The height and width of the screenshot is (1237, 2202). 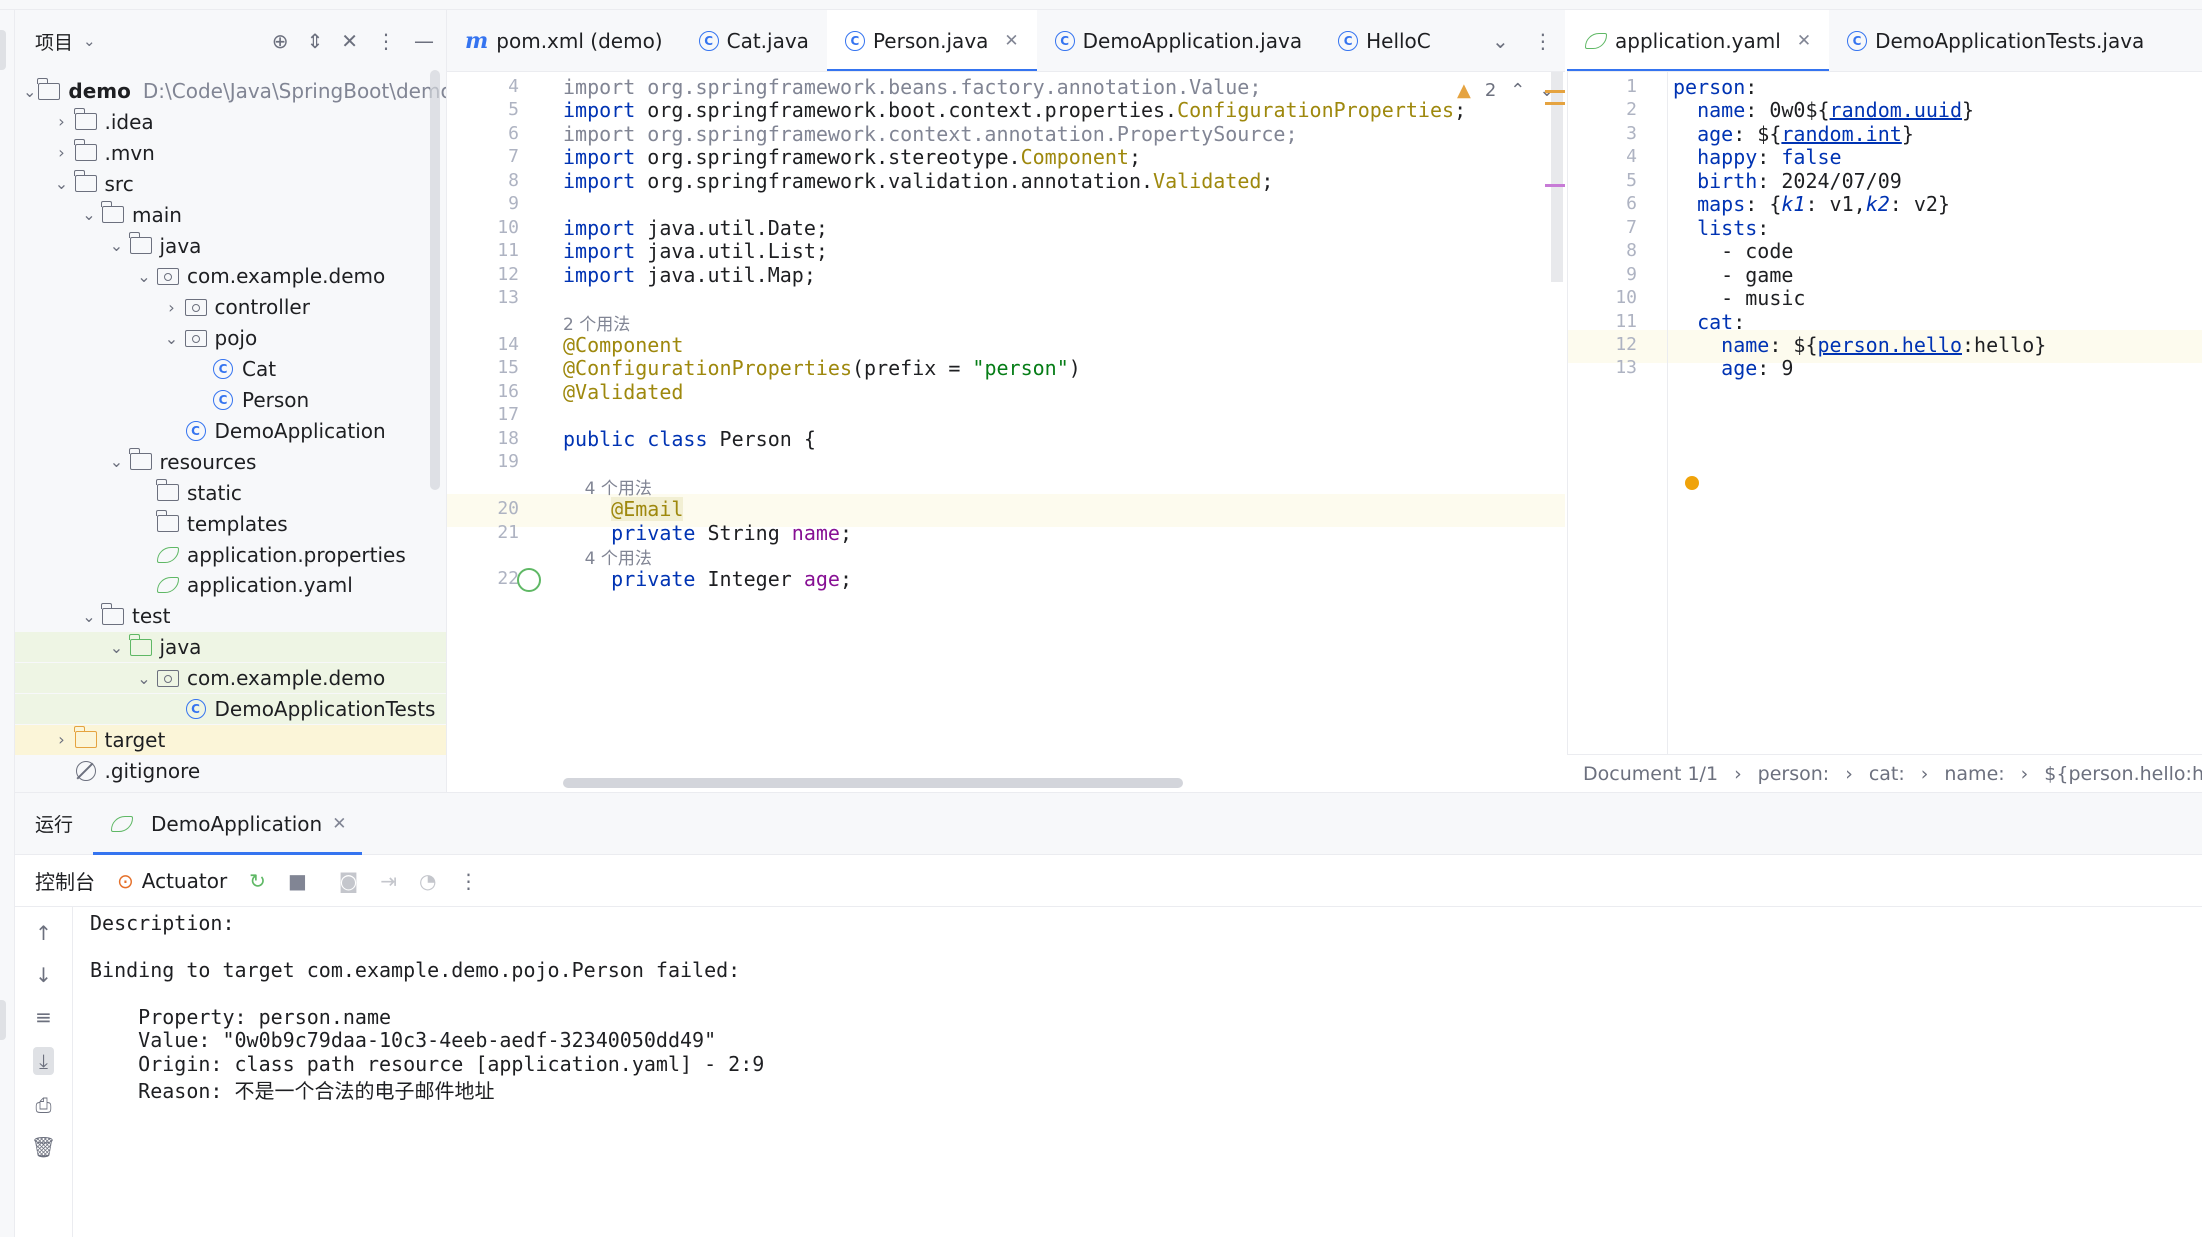 What do you see at coordinates (65, 880) in the screenshot?
I see `console-tab: 控制台` at bounding box center [65, 880].